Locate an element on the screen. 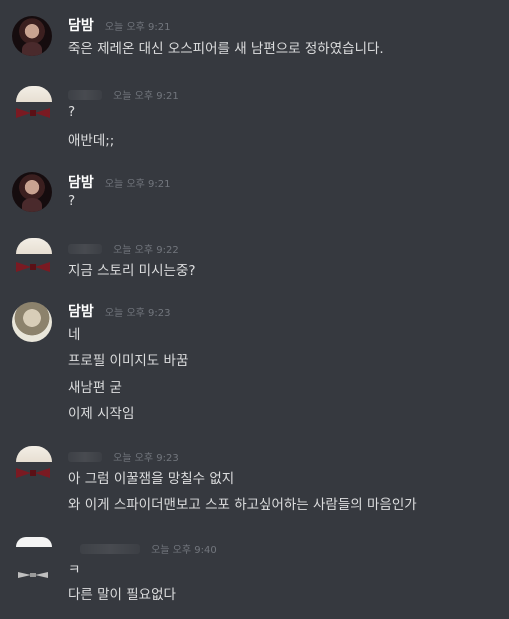 Image resolution: width=509 pixels, height=619 pixels. message-text: 와 이게 스파이더맨보고 스포 하고싶어하는 사람들의 마음인가 is located at coordinates (242, 505).